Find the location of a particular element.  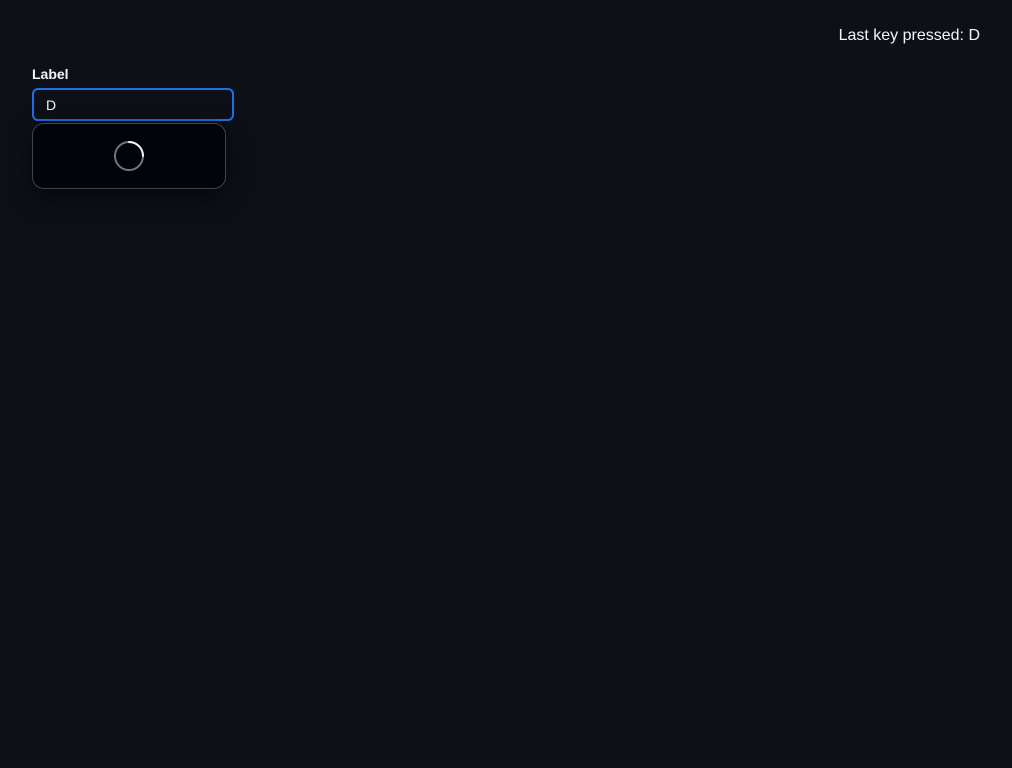

field-label: Label is located at coordinates (50, 74).